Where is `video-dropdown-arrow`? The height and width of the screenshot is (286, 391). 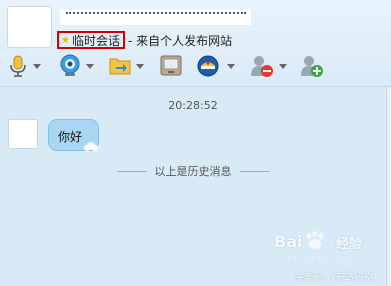
video-dropdown-arrow is located at coordinates (90, 66).